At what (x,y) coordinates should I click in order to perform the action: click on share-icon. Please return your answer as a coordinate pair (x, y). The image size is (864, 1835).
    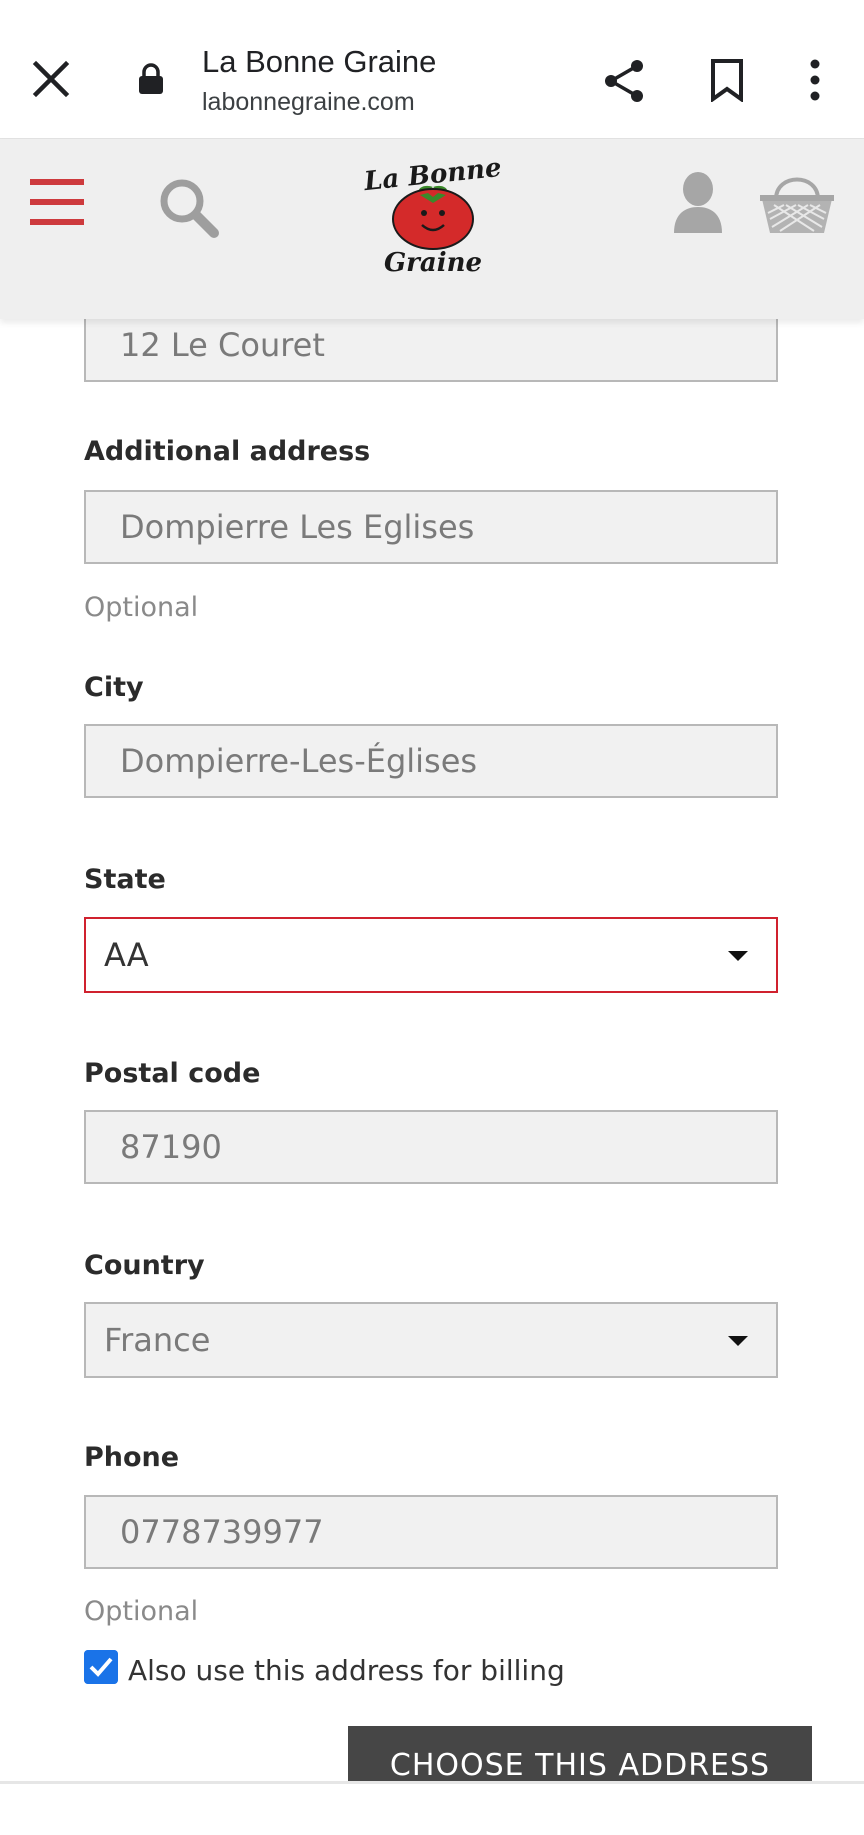
    Looking at the image, I should click on (625, 81).